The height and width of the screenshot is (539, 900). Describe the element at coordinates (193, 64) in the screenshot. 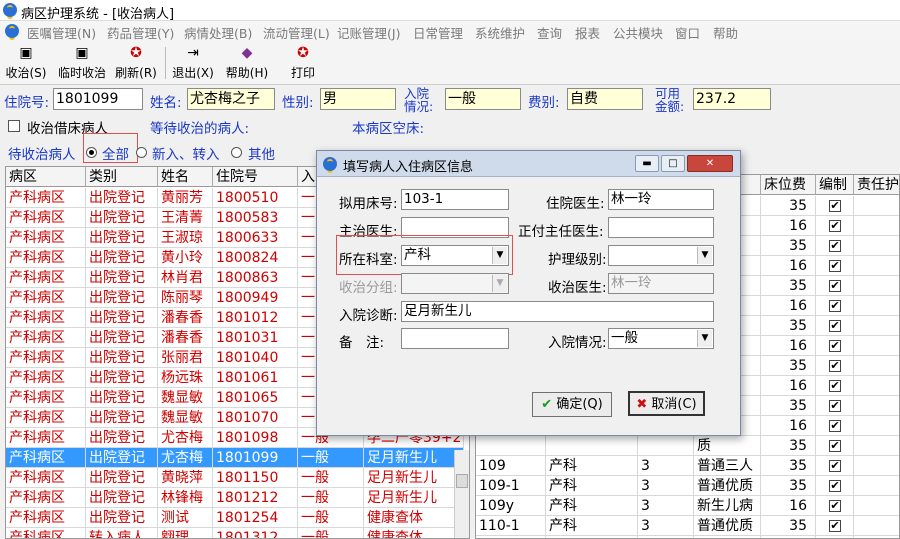

I see `exit-button: ⇥ 退出(X)` at that location.